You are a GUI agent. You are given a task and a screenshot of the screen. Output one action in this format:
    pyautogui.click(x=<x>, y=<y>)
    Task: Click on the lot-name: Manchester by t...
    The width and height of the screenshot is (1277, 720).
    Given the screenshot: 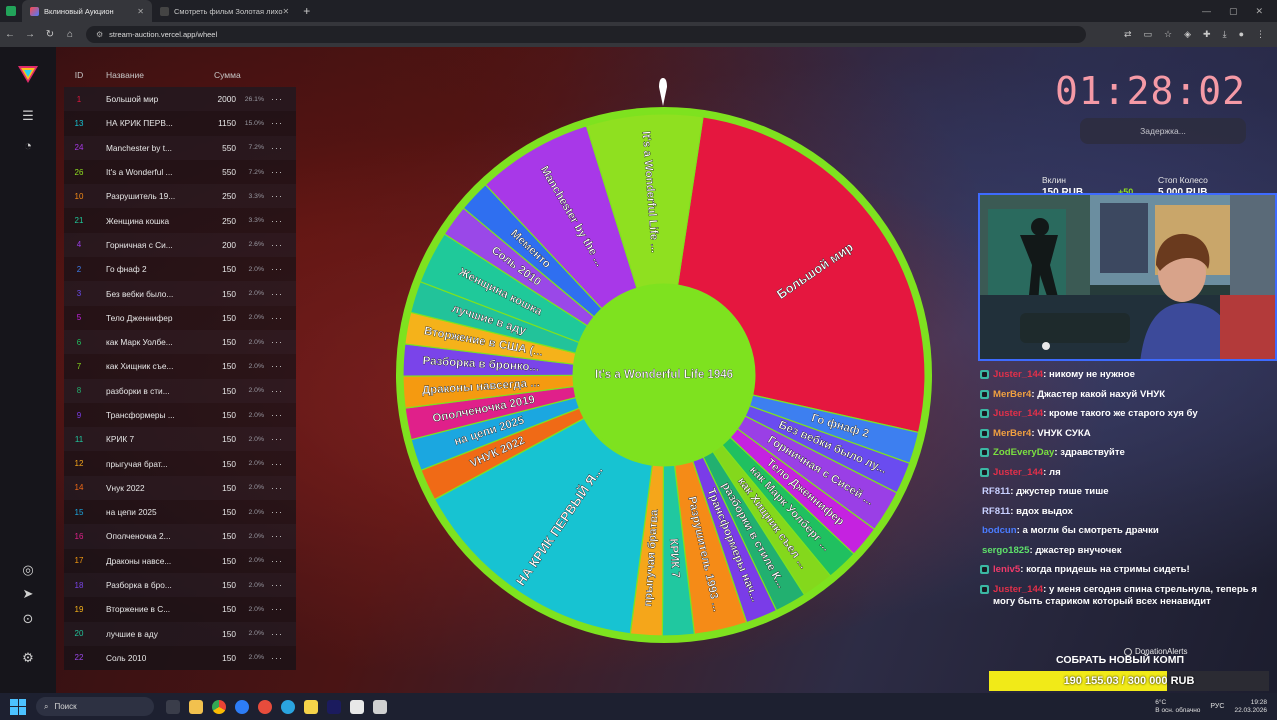 What is the action you would take?
    pyautogui.click(x=147, y=148)
    